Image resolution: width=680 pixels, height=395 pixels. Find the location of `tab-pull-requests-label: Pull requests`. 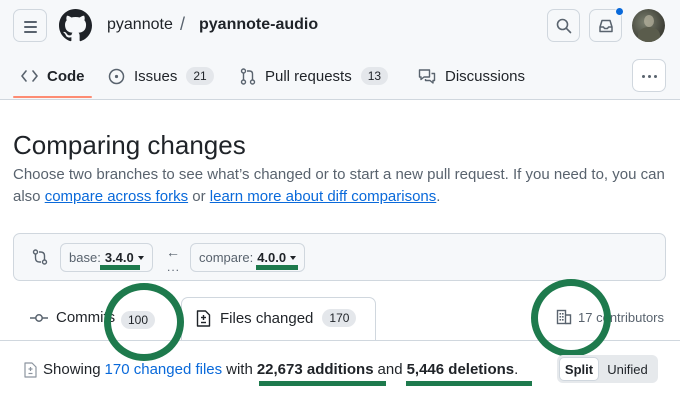

tab-pull-requests-label: Pull requests is located at coordinates (308, 76).